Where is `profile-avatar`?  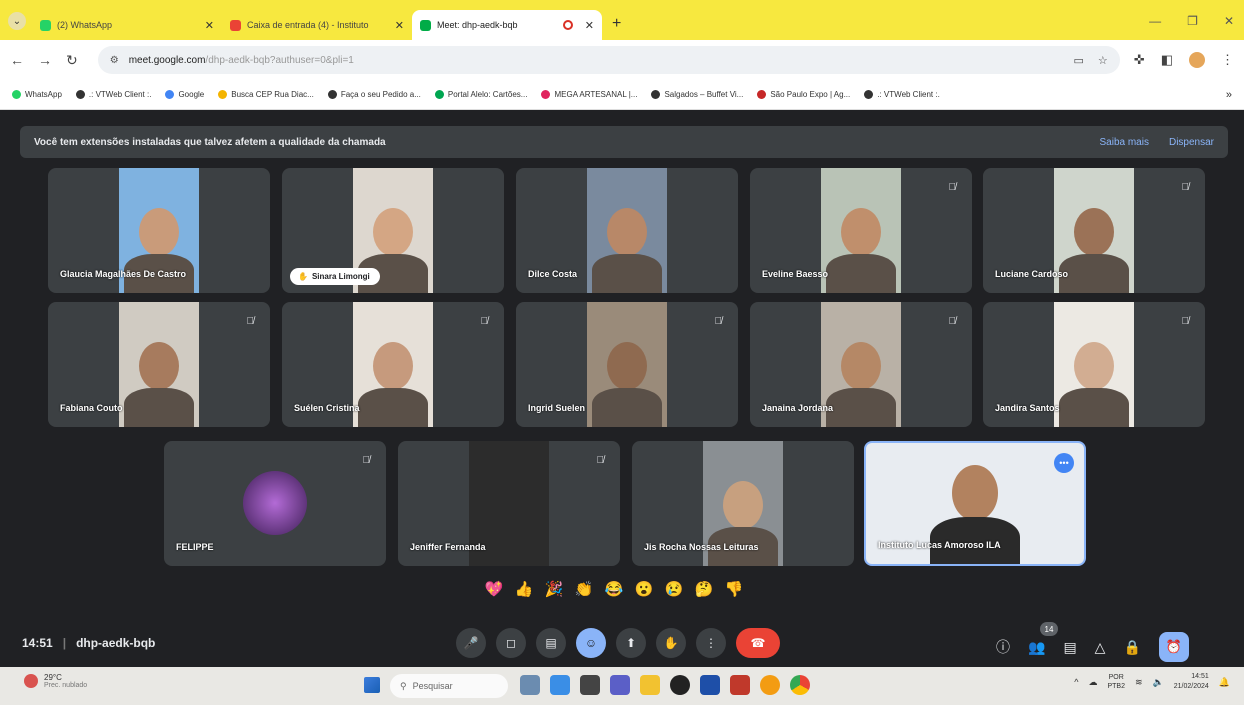 profile-avatar is located at coordinates (1197, 60).